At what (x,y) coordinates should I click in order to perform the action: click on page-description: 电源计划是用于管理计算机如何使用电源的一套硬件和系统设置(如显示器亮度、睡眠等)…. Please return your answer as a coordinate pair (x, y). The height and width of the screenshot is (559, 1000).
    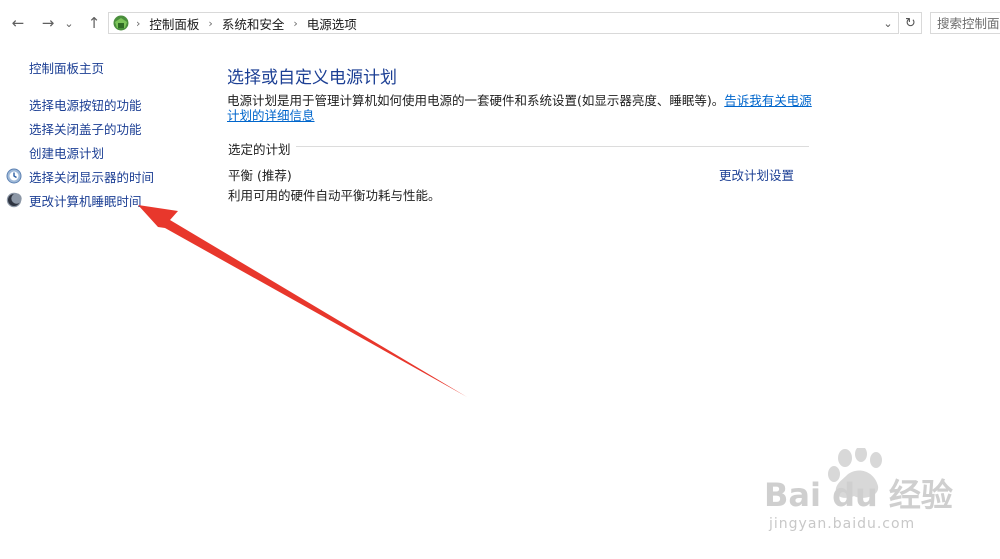
    Looking at the image, I should click on (522, 108).